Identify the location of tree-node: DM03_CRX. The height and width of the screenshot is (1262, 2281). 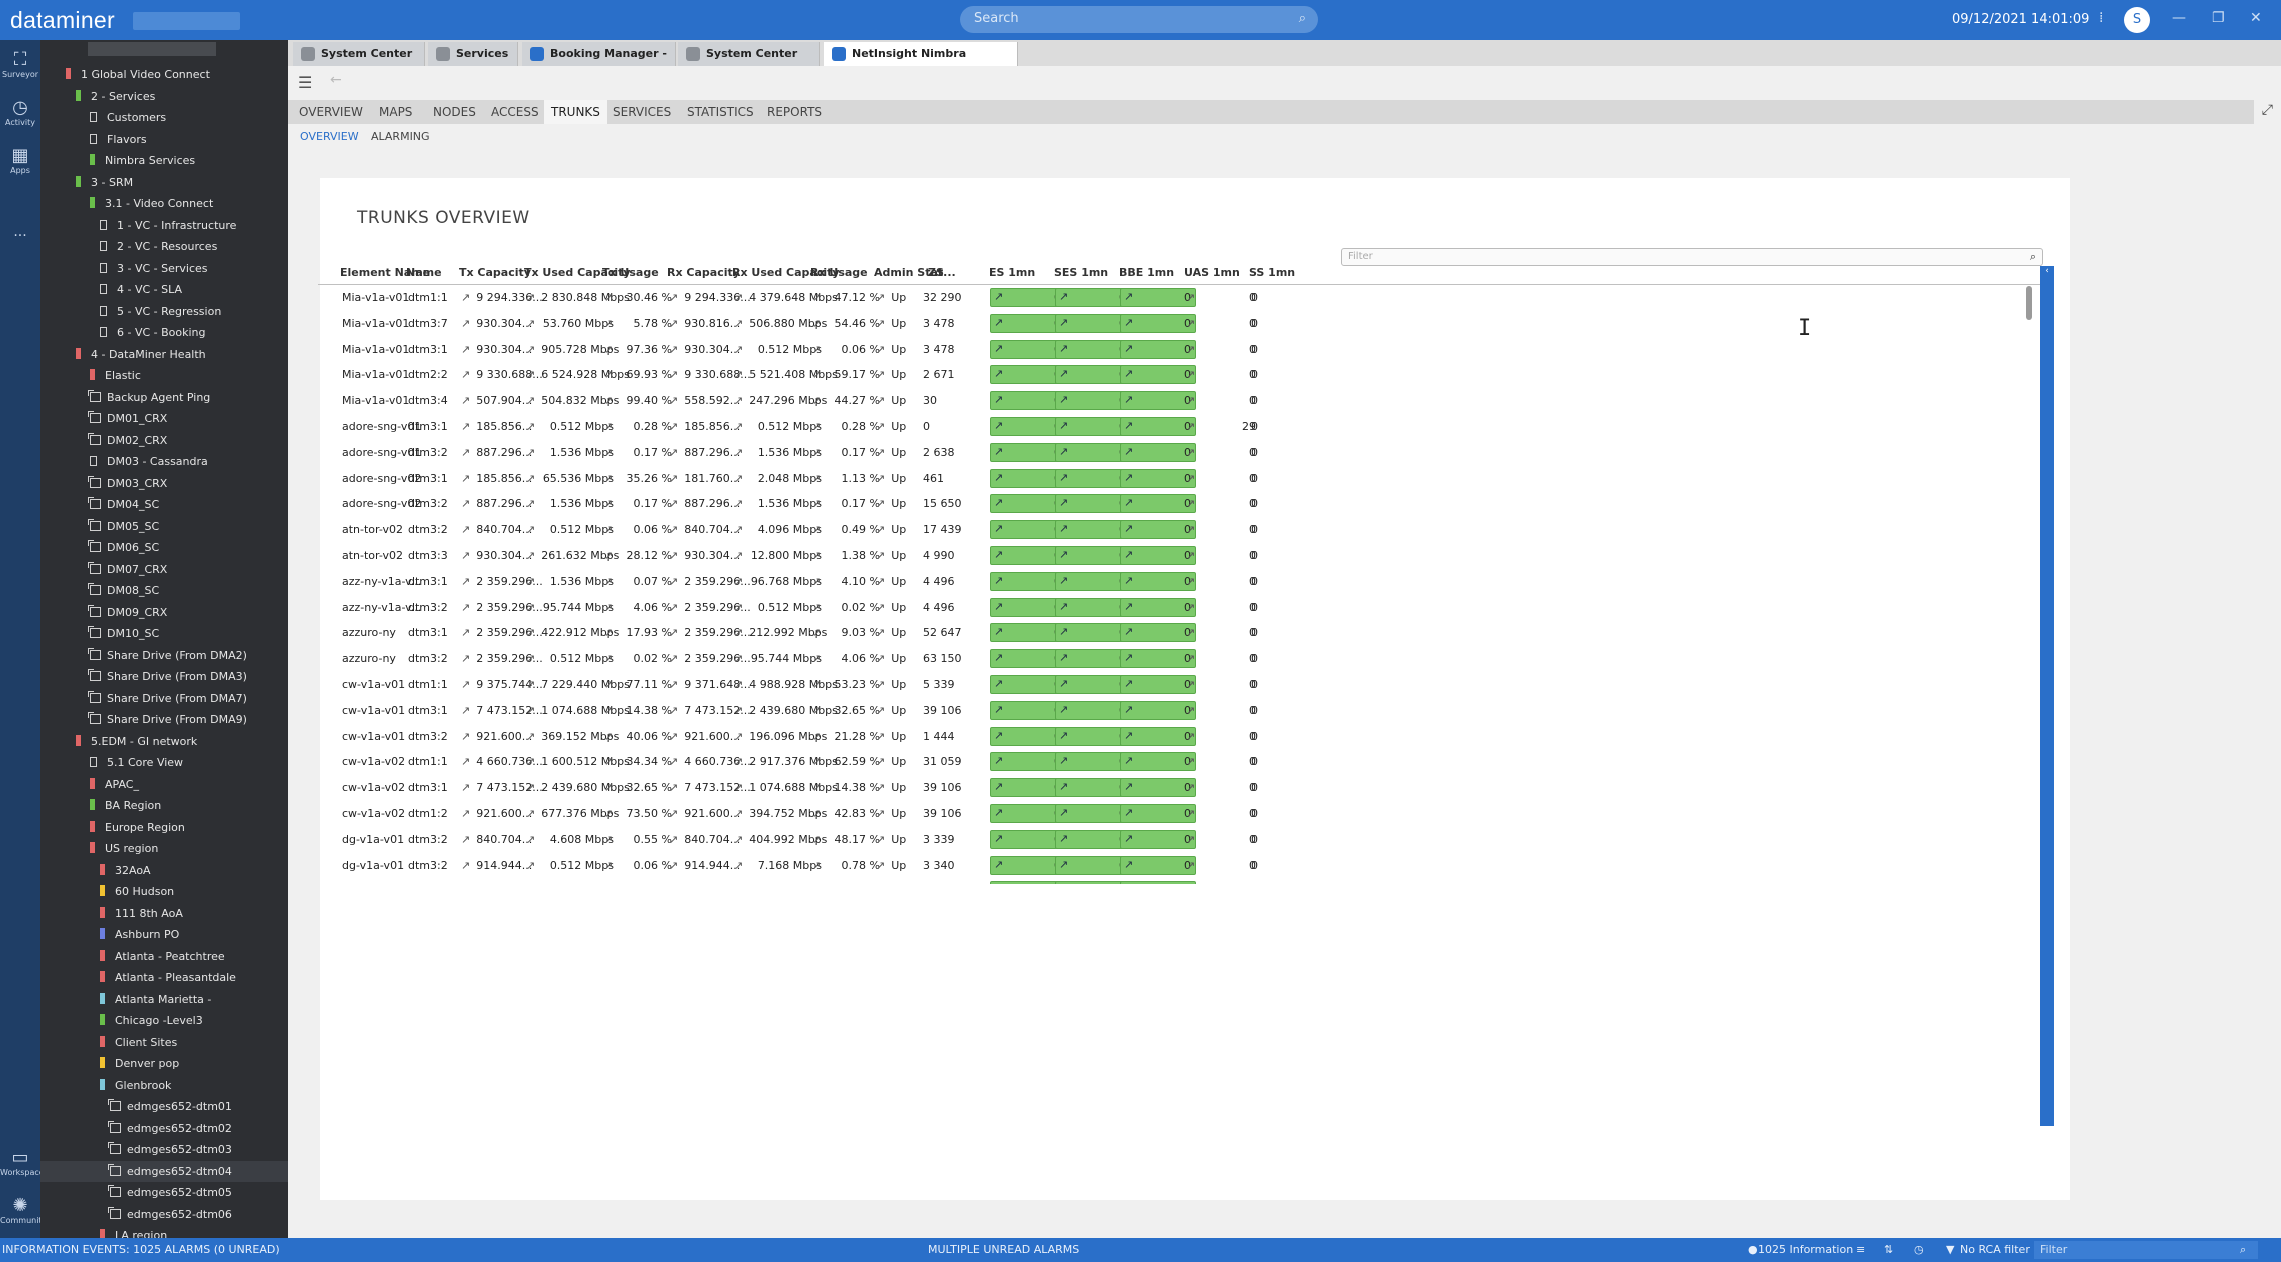
(164, 483).